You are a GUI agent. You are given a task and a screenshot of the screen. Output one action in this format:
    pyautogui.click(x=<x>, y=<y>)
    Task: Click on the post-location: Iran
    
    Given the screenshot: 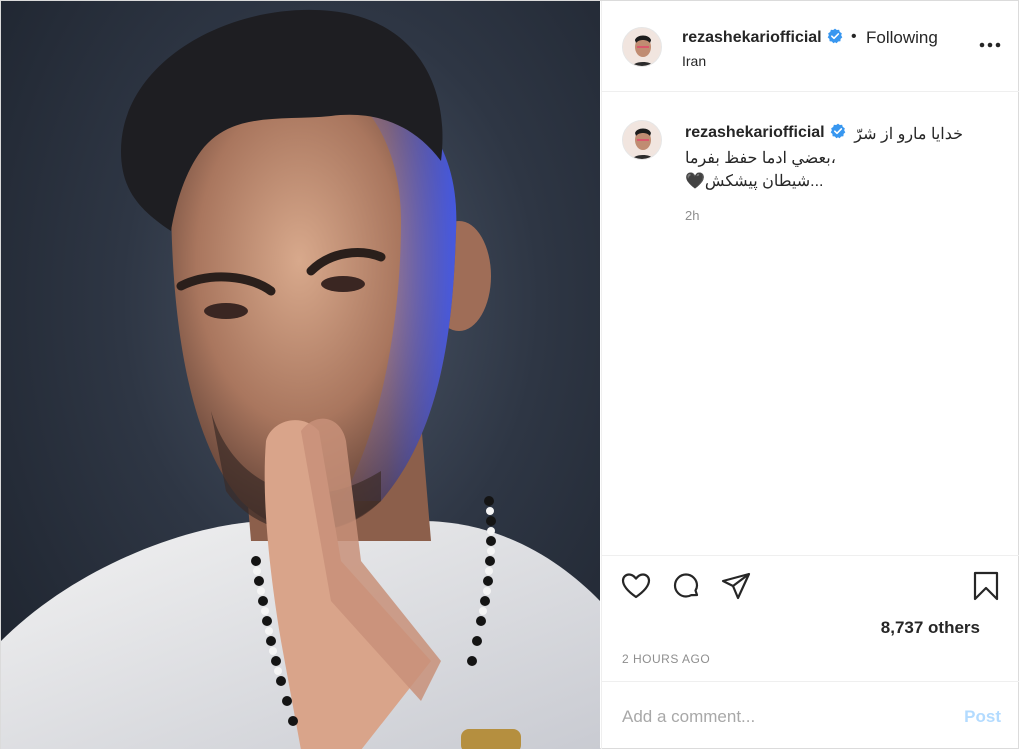 What is the action you would take?
    pyautogui.click(x=694, y=61)
    